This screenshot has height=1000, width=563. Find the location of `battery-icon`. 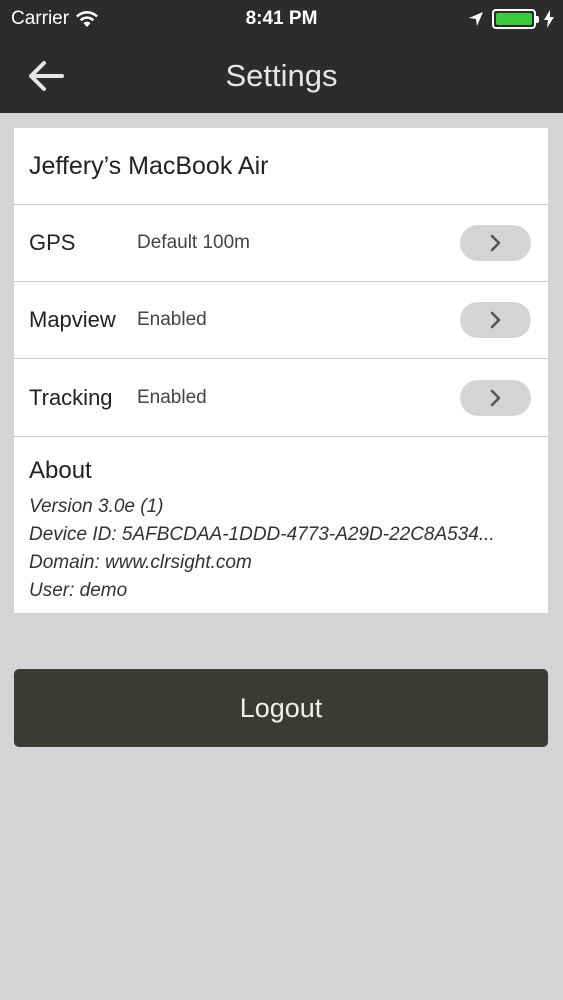

battery-icon is located at coordinates (515, 19).